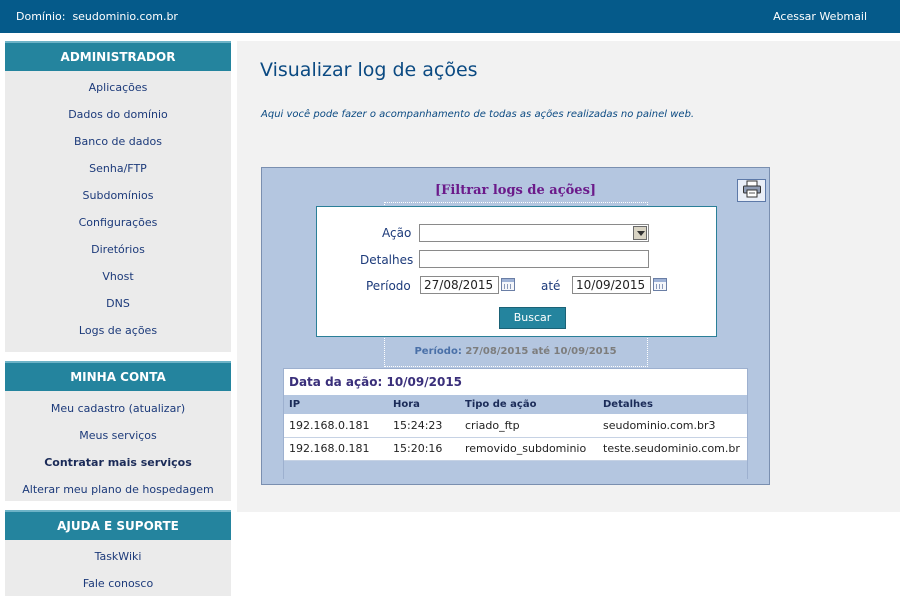 The width and height of the screenshot is (900, 597). What do you see at coordinates (41, 16) in the screenshot?
I see `domain-label: Domínio:` at bounding box center [41, 16].